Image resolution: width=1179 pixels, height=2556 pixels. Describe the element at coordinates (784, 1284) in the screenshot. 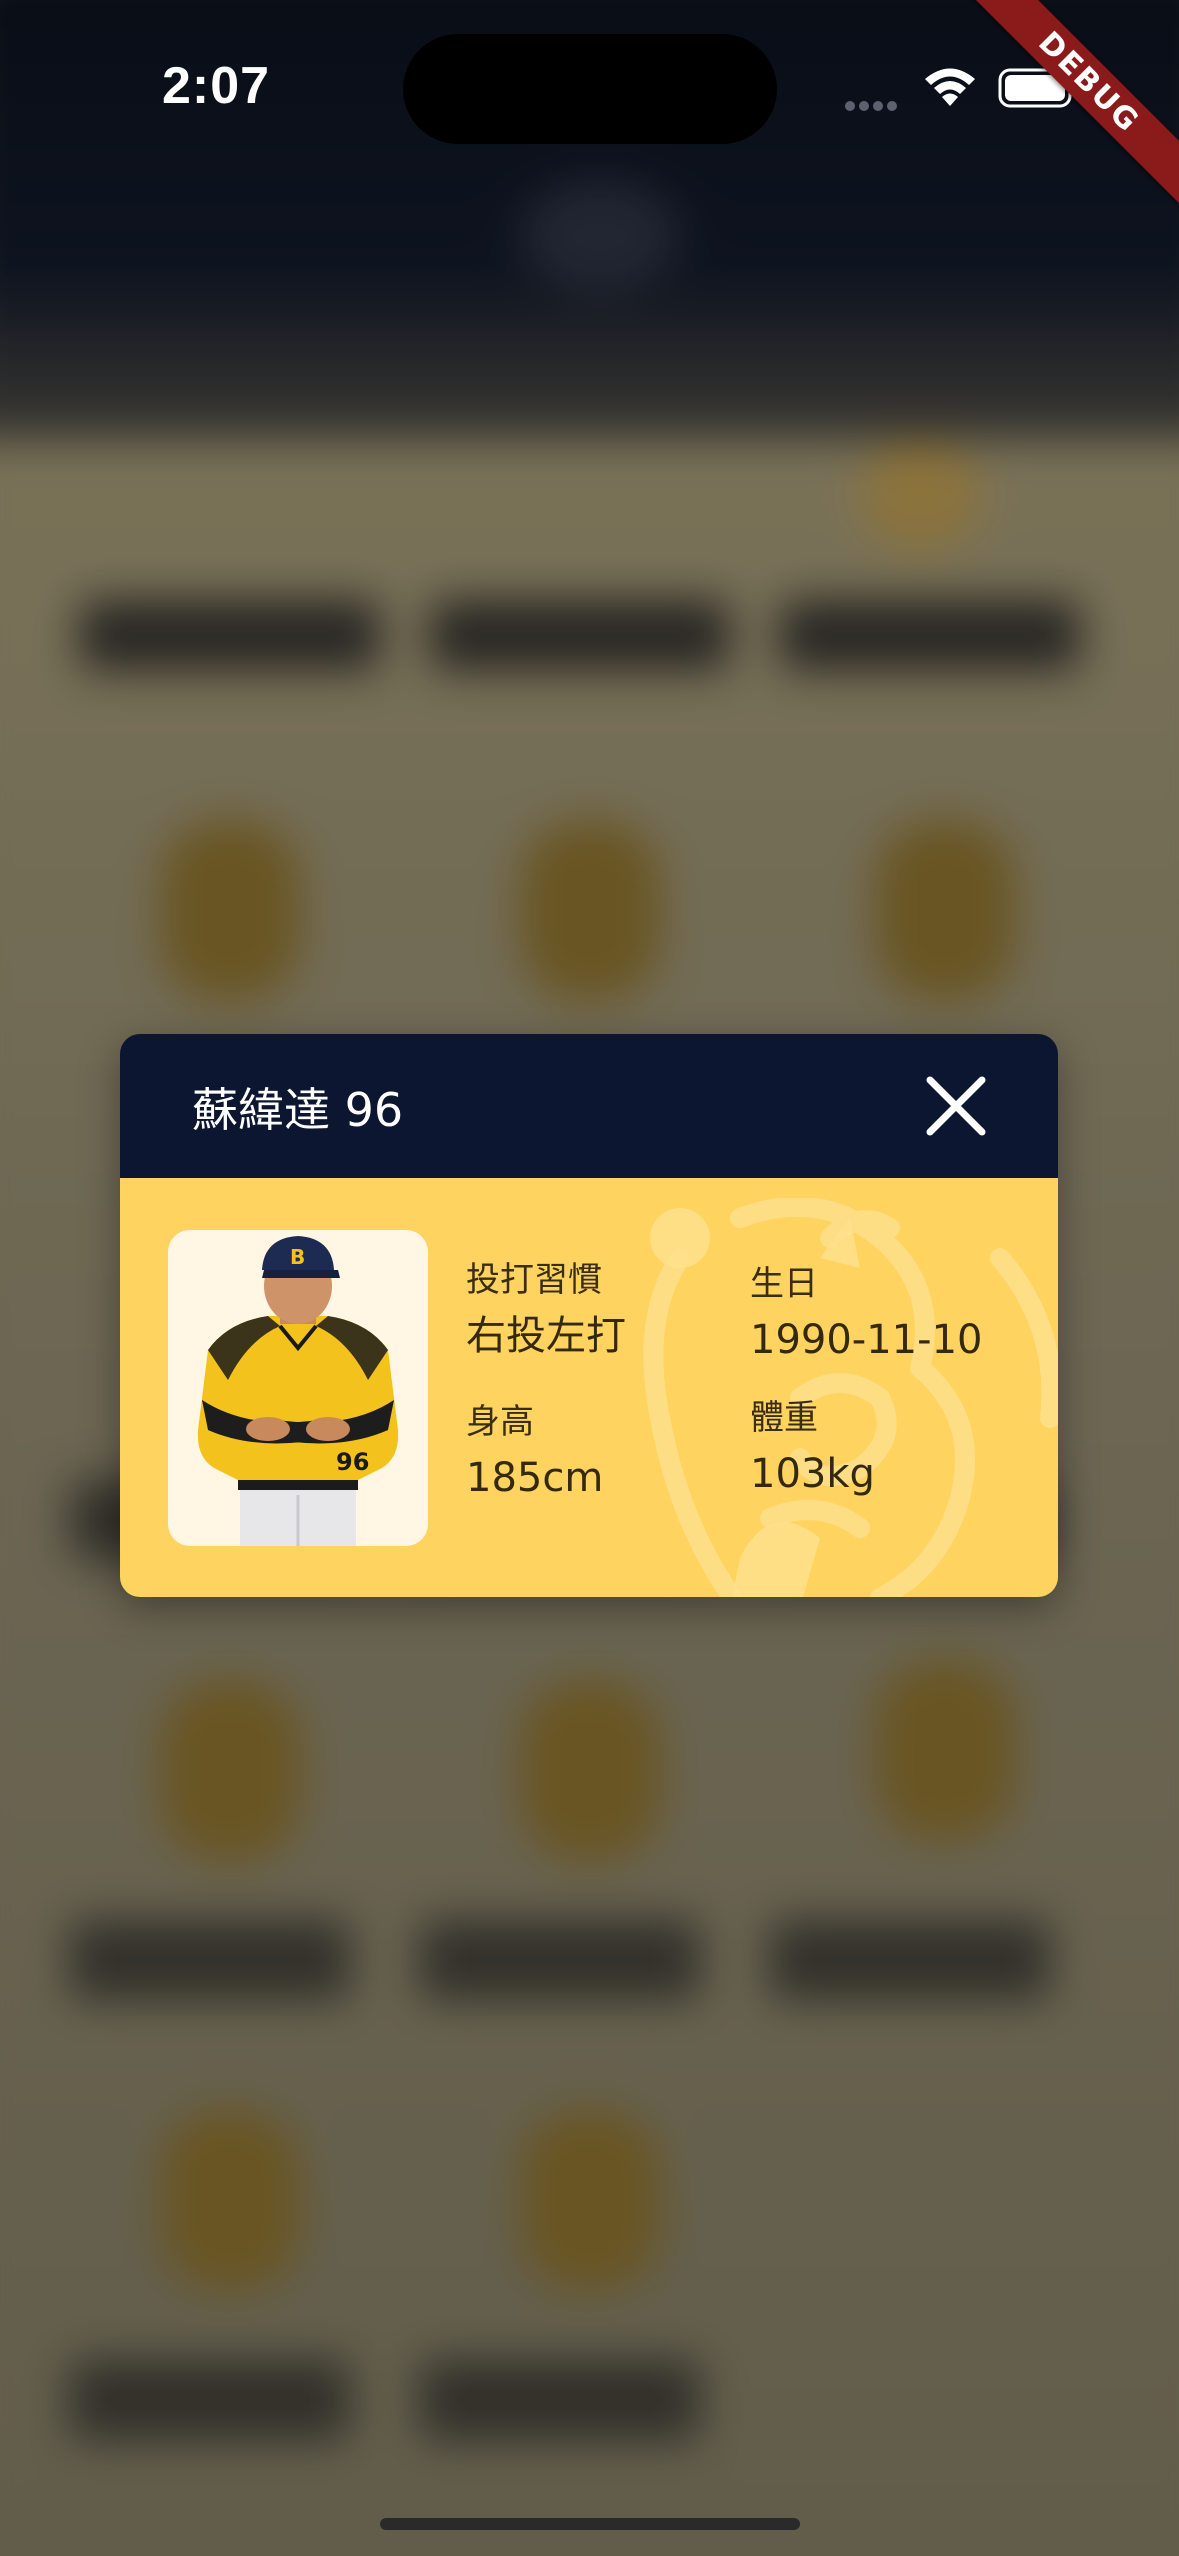

I see `stat-label: 生日` at that location.